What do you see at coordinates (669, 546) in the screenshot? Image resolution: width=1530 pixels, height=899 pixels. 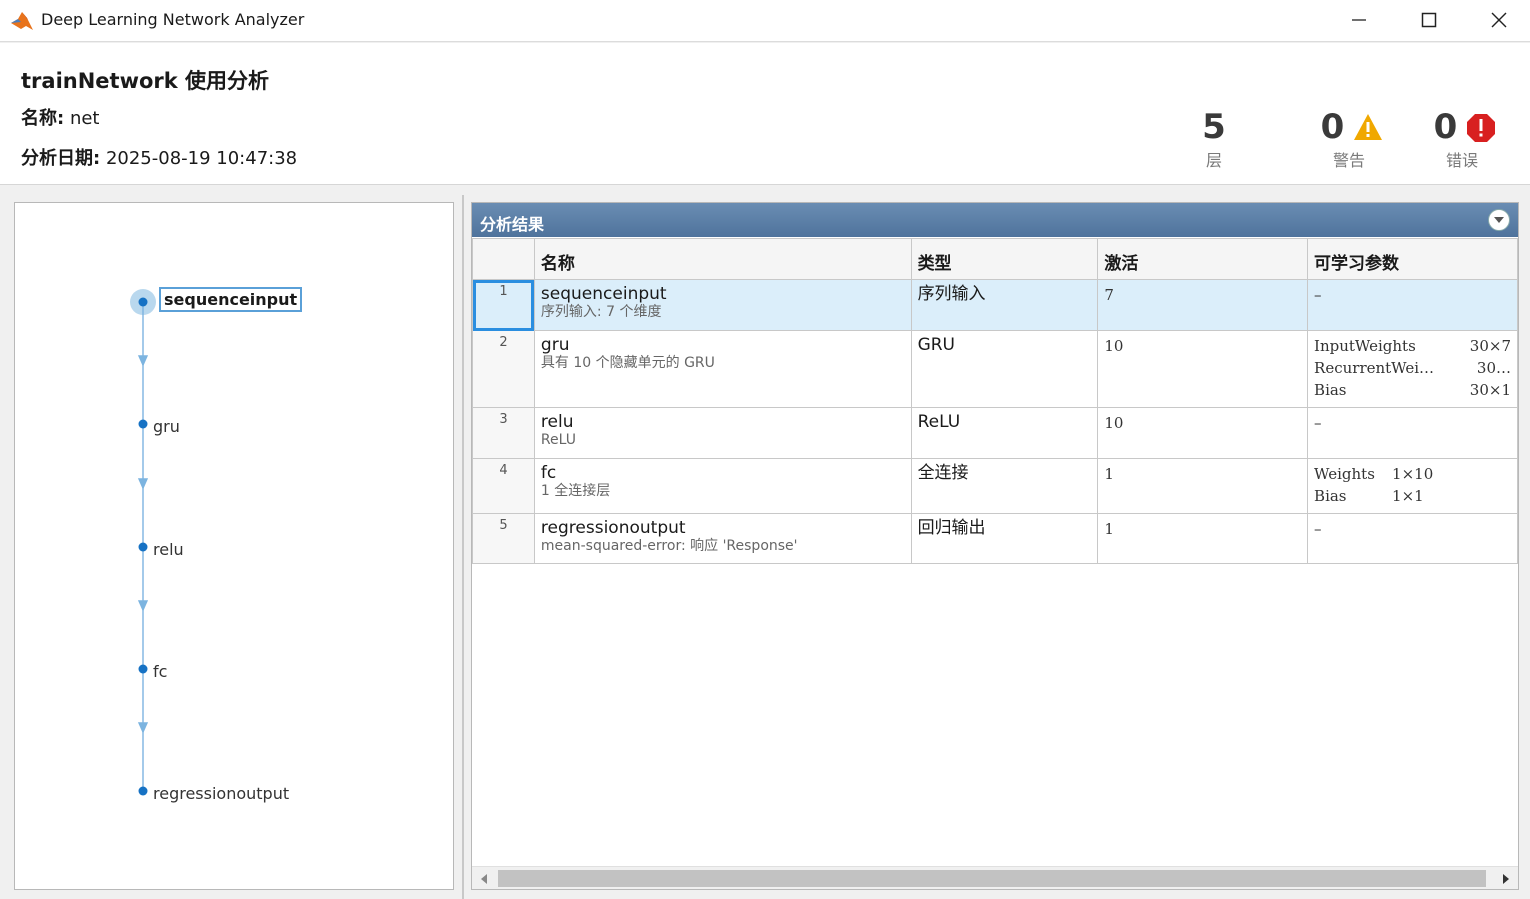 I see `layer-description: mean-squared-error: 响应 'Response'` at bounding box center [669, 546].